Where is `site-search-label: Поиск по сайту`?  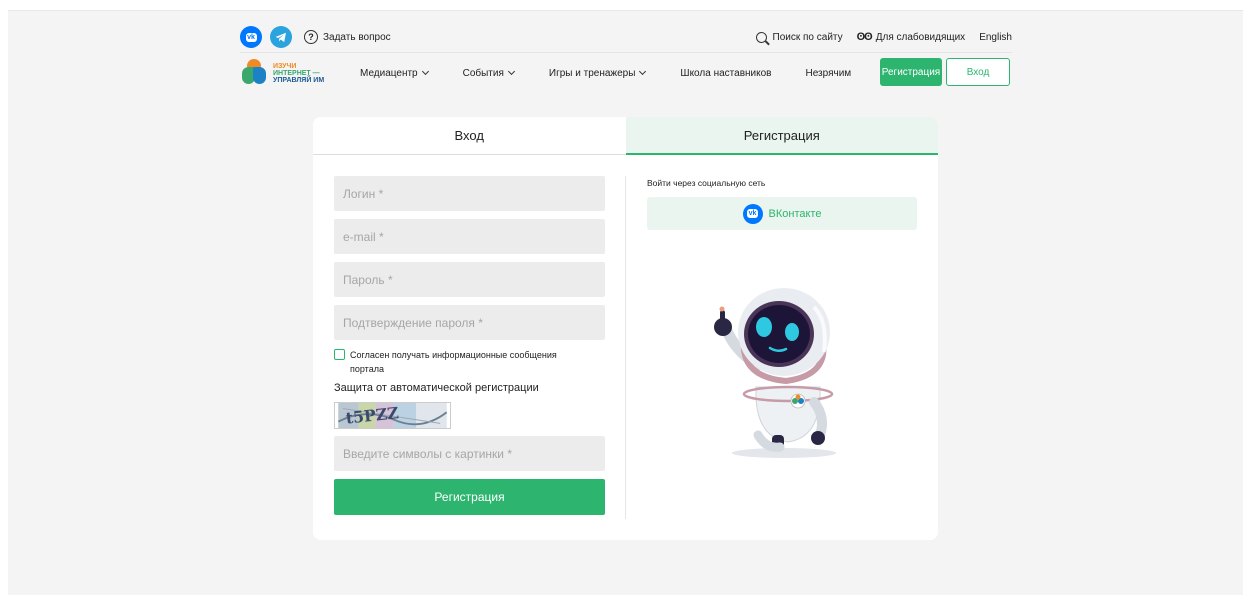
site-search-label: Поиск по сайту is located at coordinates (807, 37).